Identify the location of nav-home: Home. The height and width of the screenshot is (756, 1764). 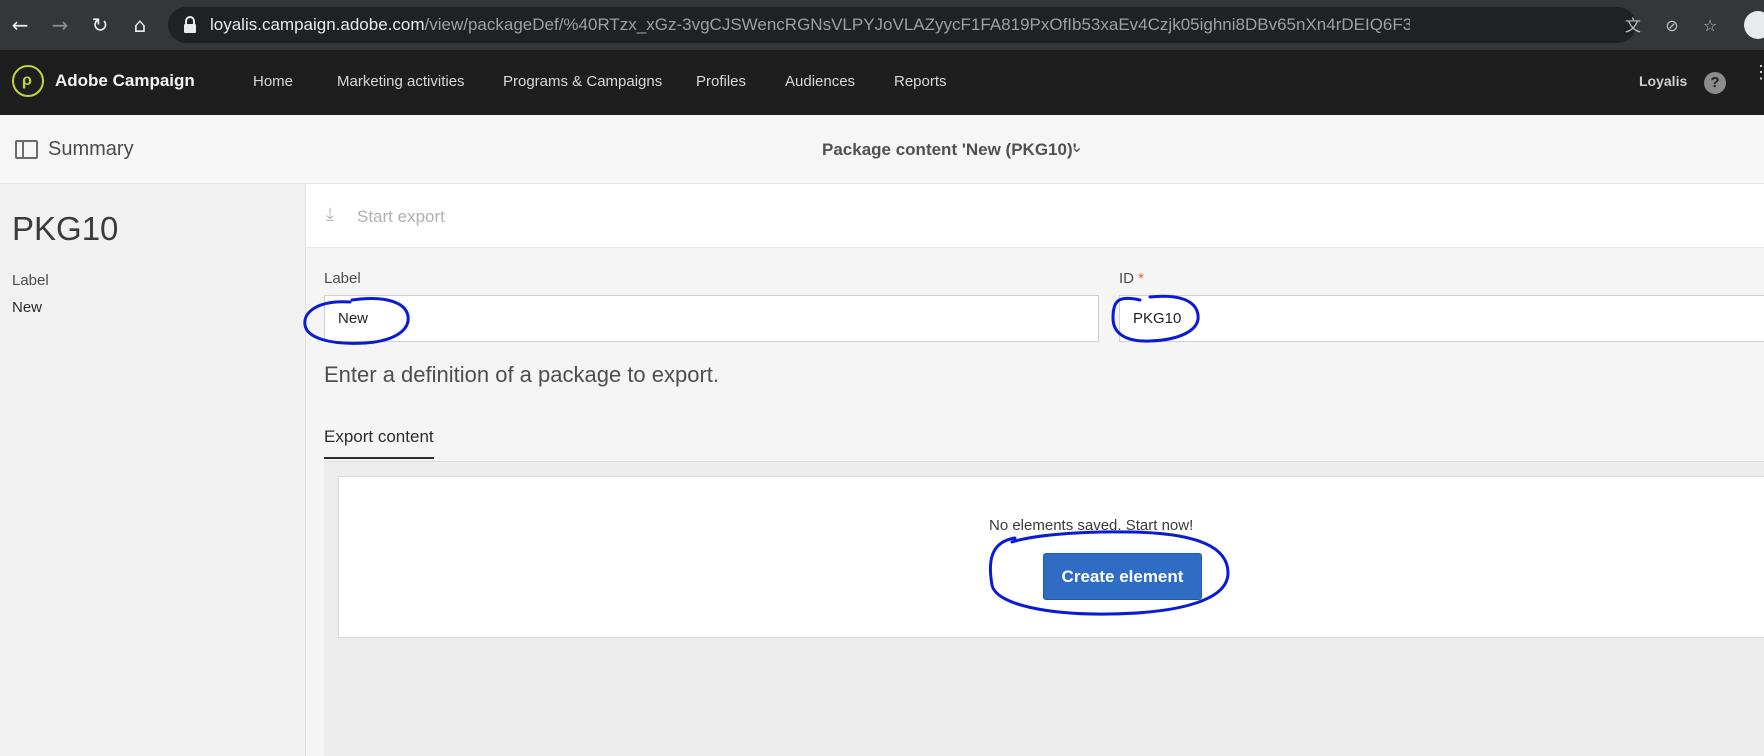
(273, 81).